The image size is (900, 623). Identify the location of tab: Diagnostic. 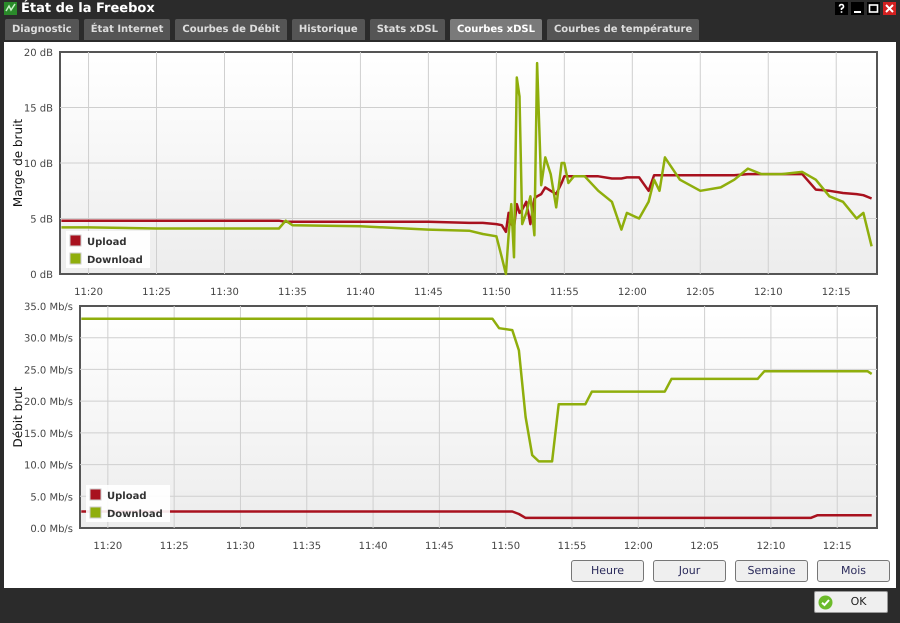
(42, 29).